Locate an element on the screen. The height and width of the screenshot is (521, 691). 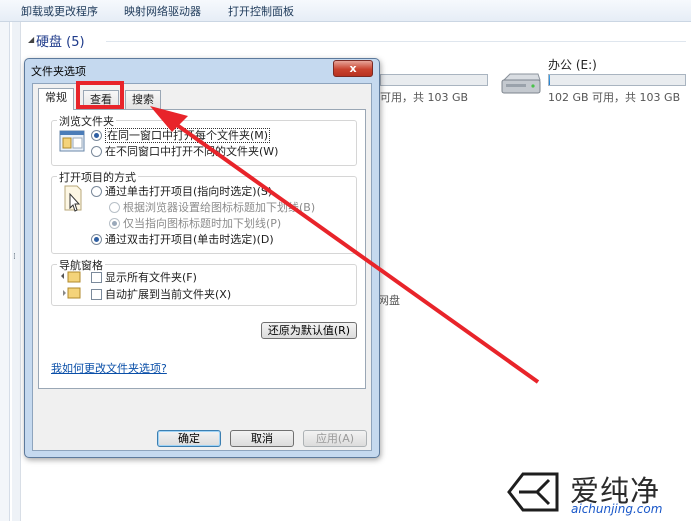
radio-disabled-selected-icon is located at coordinates (114, 223).